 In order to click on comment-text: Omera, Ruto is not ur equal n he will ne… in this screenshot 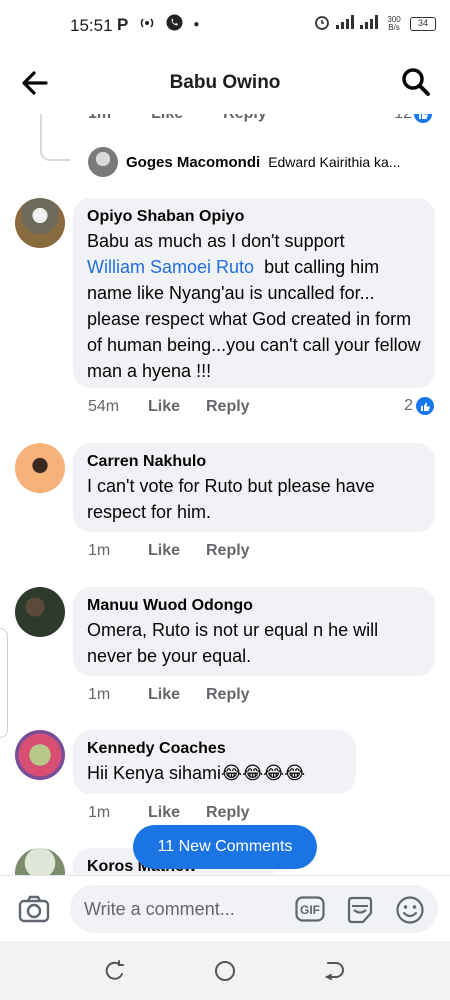, I will do `click(233, 643)`.